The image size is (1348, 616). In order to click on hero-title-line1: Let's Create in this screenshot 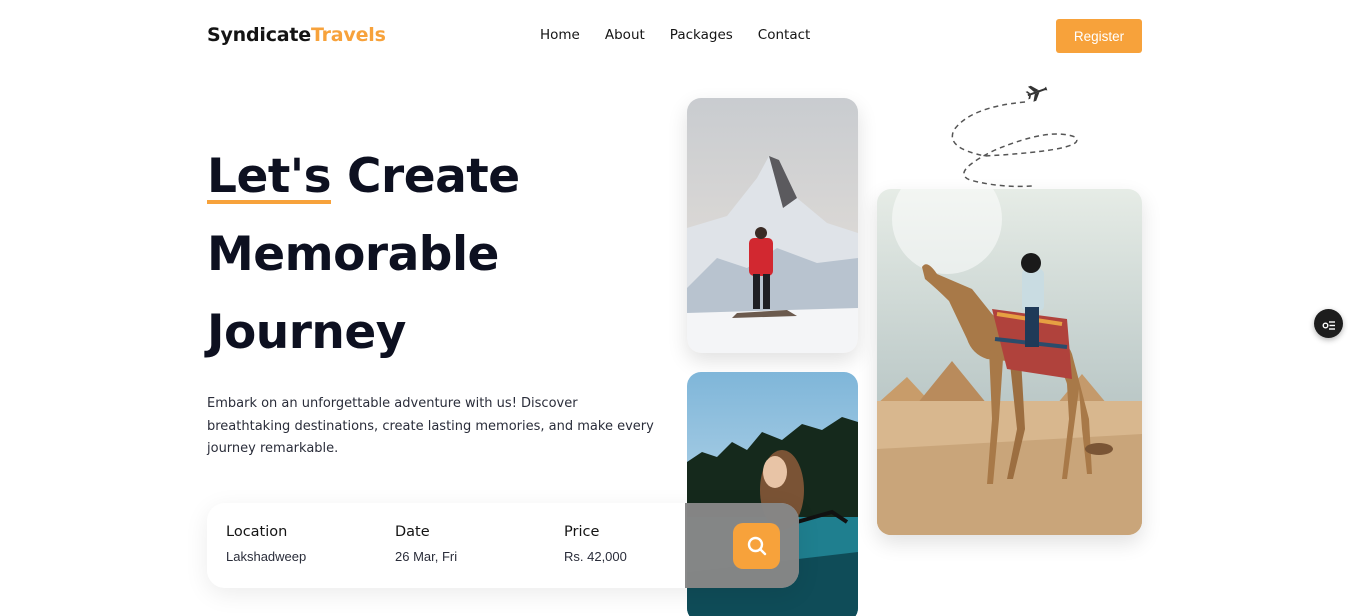, I will do `click(442, 177)`.